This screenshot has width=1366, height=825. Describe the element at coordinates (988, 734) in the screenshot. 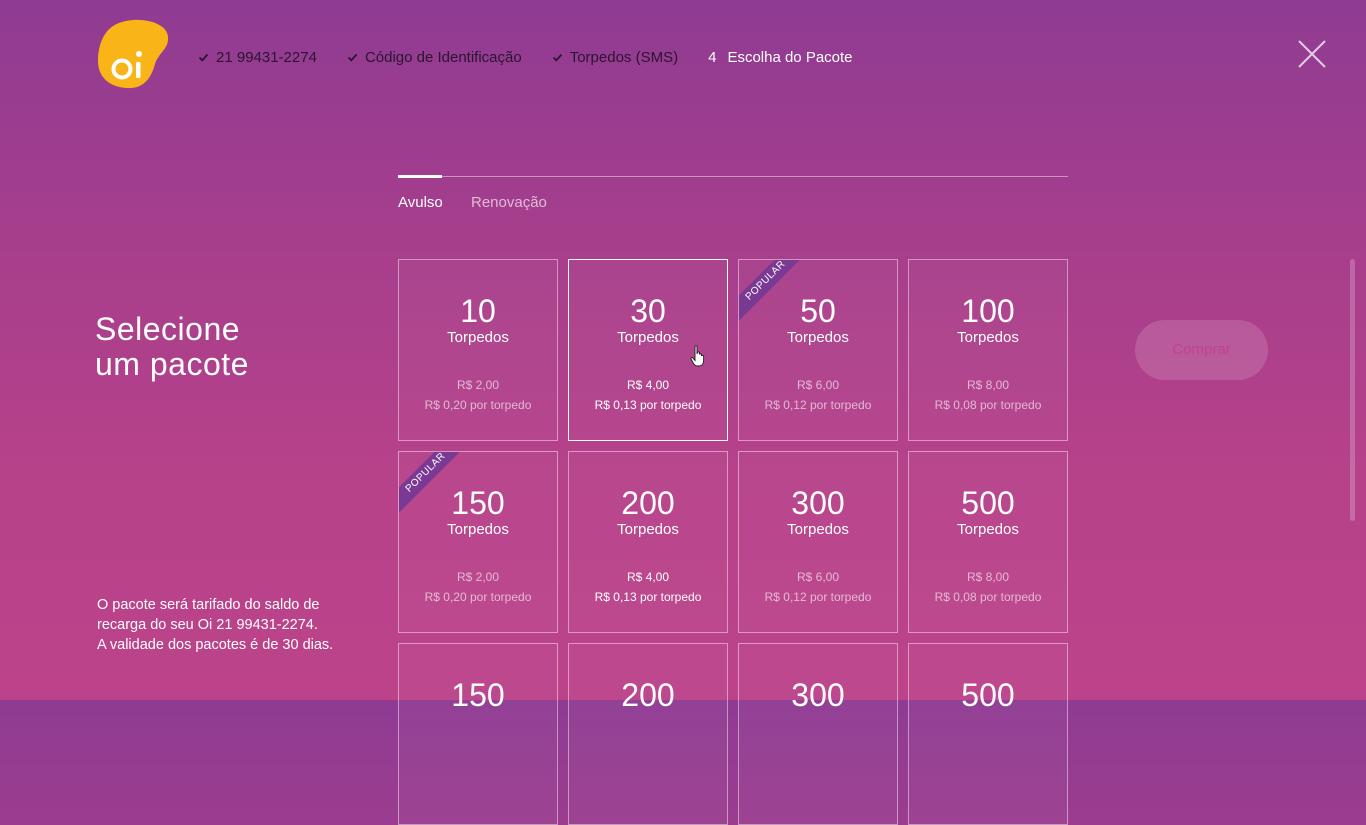

I see `package-card-500: 500` at that location.